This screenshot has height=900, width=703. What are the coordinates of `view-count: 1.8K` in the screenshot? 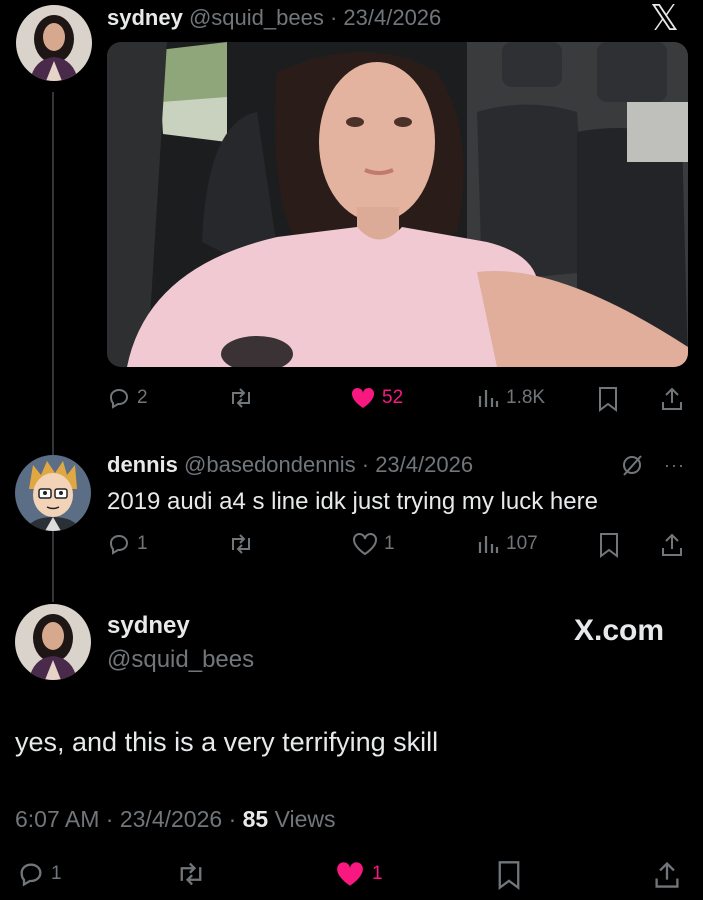 It's located at (526, 397).